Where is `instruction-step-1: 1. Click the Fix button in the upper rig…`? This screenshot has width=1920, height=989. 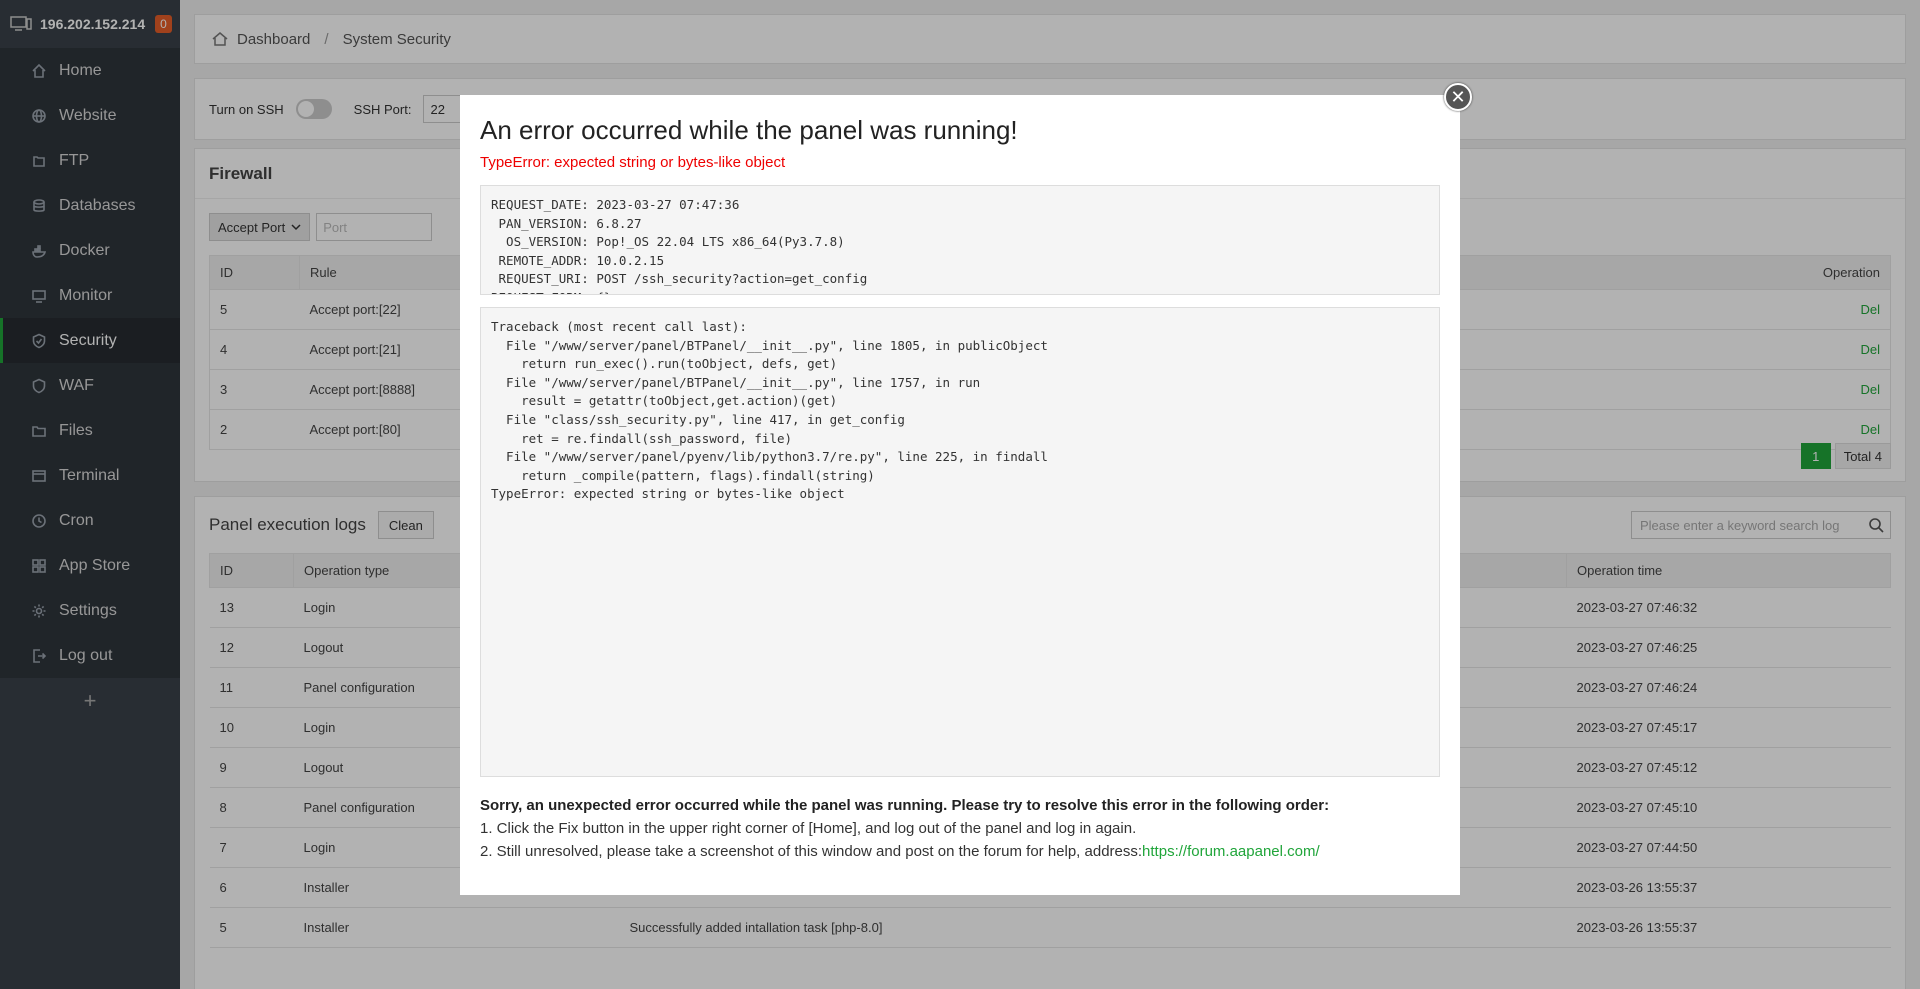
instruction-step-1: 1. Click the Fix button in the upper rig… is located at coordinates (808, 828).